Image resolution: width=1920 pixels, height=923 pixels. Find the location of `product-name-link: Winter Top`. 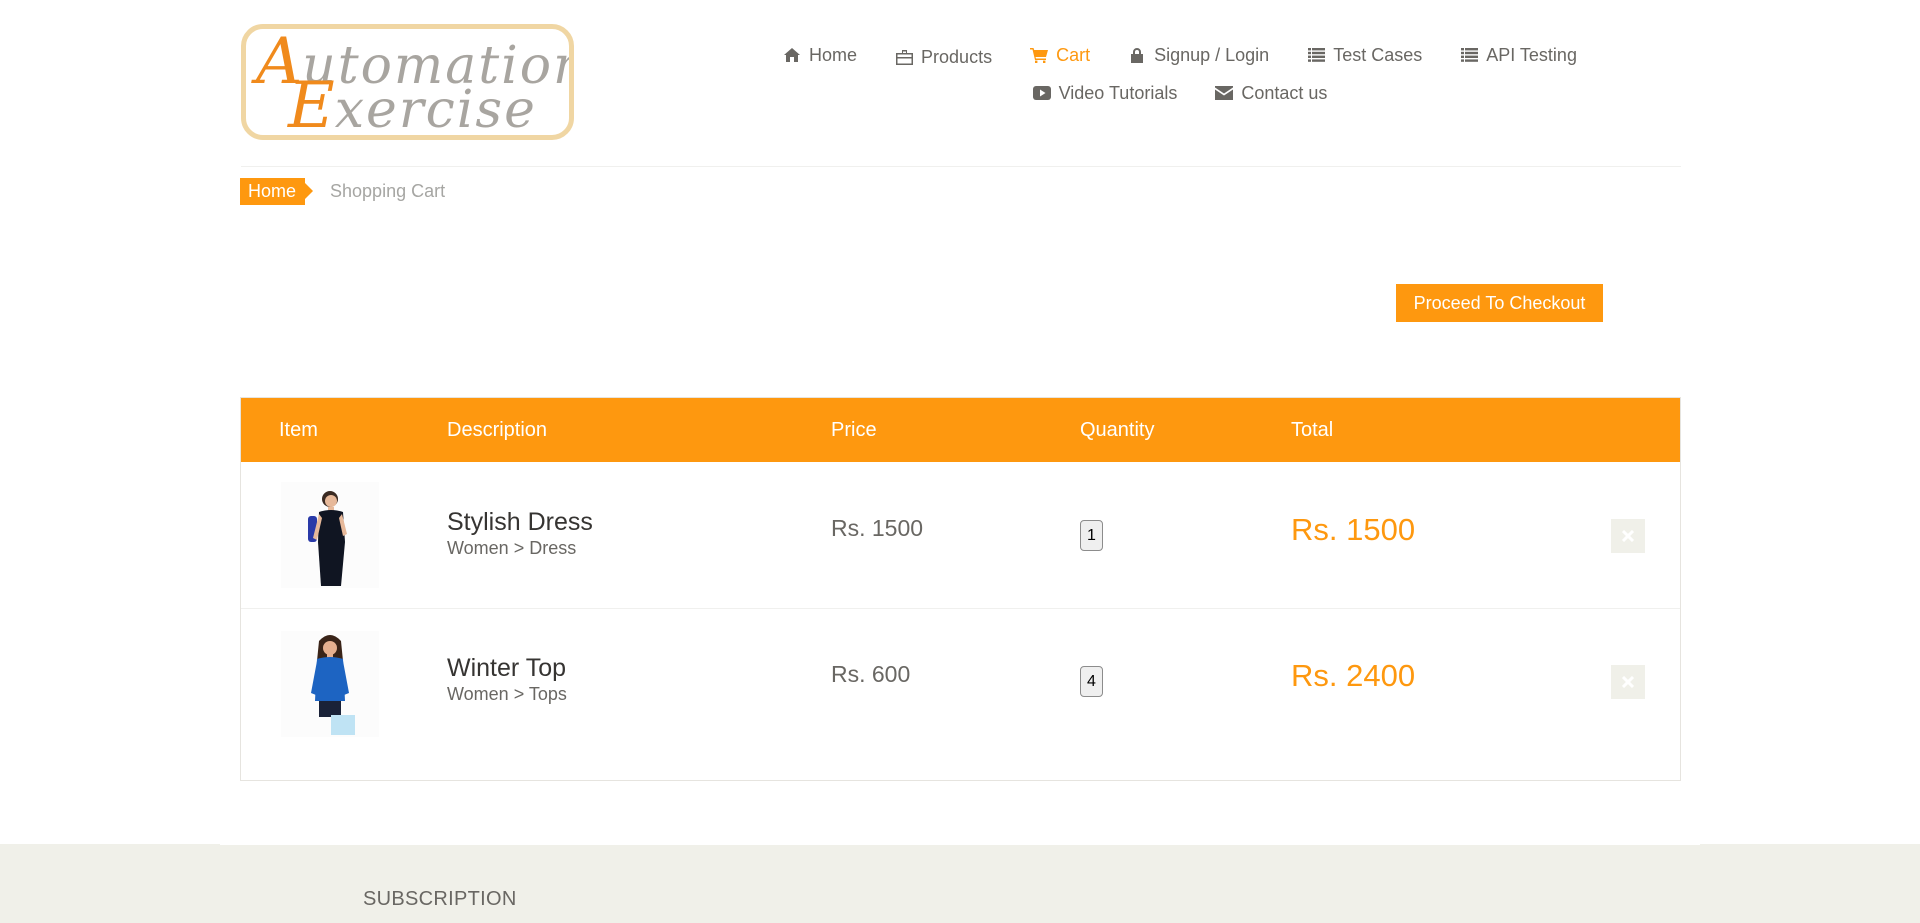

product-name-link: Winter Top is located at coordinates (506, 668).